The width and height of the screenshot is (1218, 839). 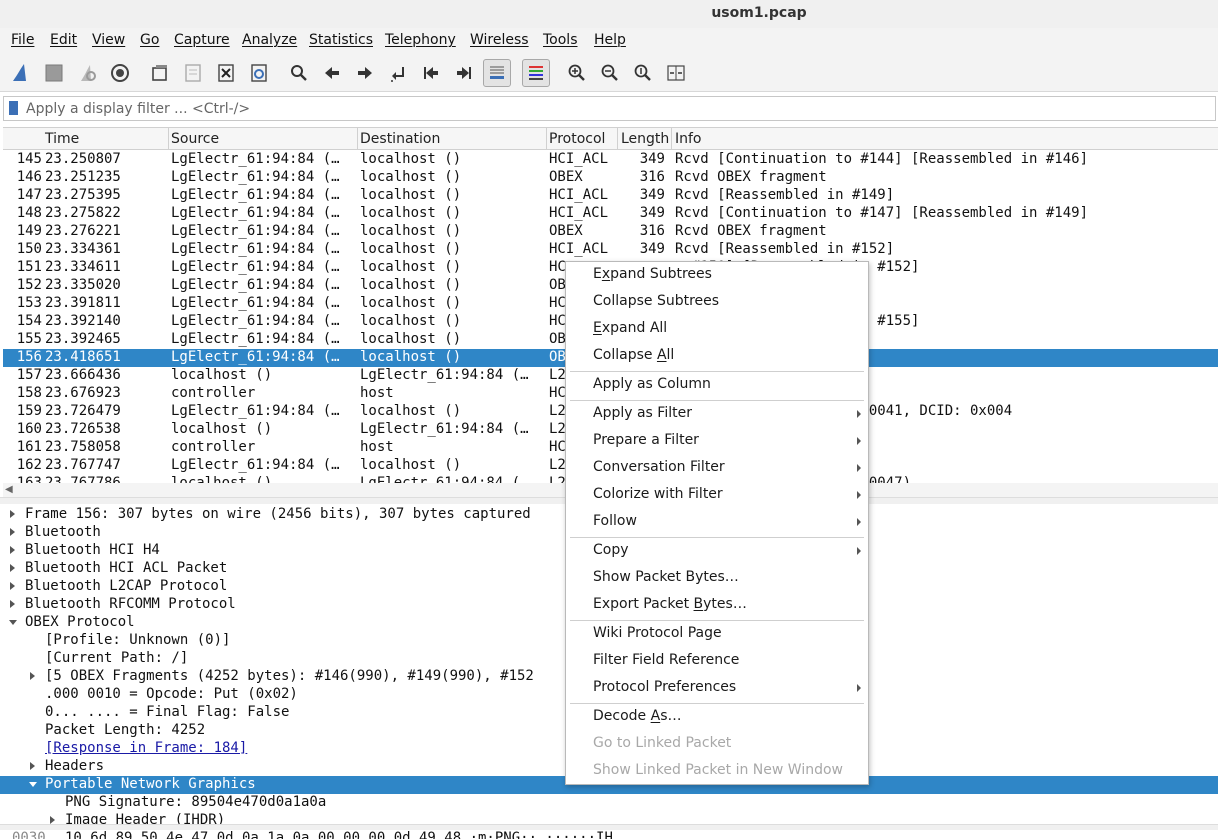 What do you see at coordinates (464, 73) in the screenshot?
I see `last-packet-icon` at bounding box center [464, 73].